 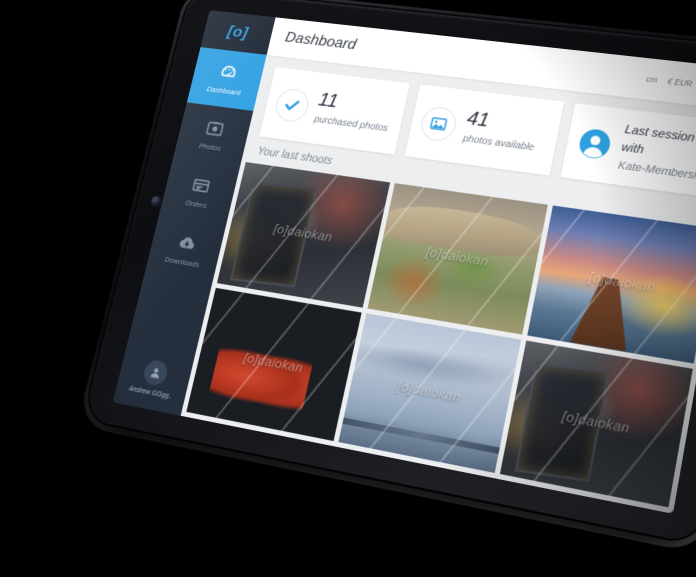 What do you see at coordinates (210, 147) in the screenshot?
I see `sidebar-item-label: Photos` at bounding box center [210, 147].